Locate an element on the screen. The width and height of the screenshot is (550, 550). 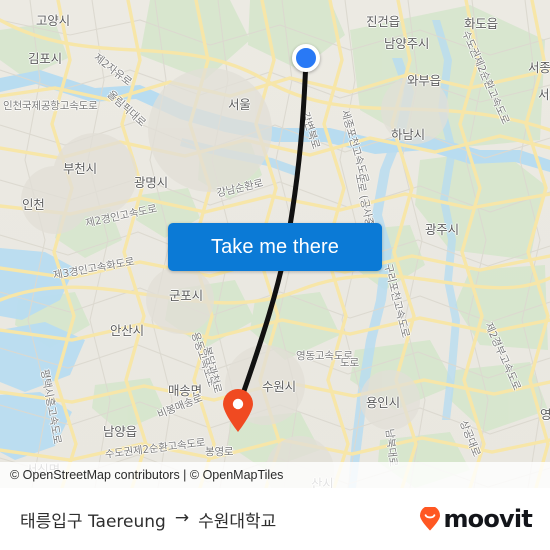
moovit-logo: moovit is located at coordinates (476, 519).